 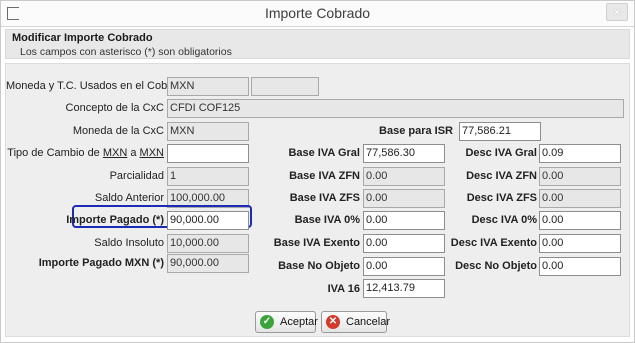 I want to click on base-iva-gral-label: Base IVA Gral, so click(x=324, y=153).